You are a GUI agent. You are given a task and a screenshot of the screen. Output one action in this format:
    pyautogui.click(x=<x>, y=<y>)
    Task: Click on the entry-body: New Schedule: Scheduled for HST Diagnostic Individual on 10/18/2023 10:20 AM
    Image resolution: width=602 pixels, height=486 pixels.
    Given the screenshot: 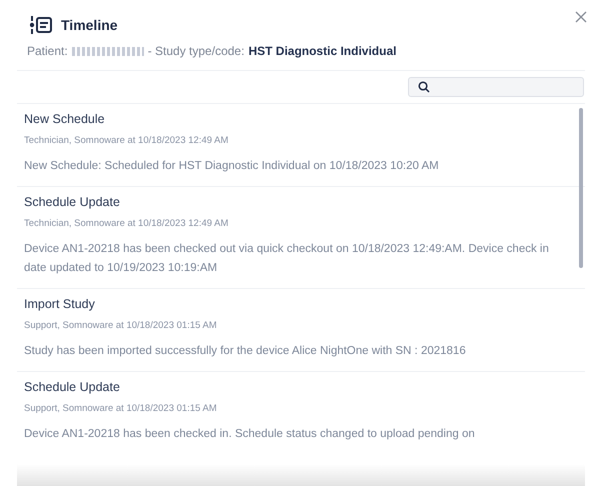 What is the action you would take?
    pyautogui.click(x=232, y=166)
    